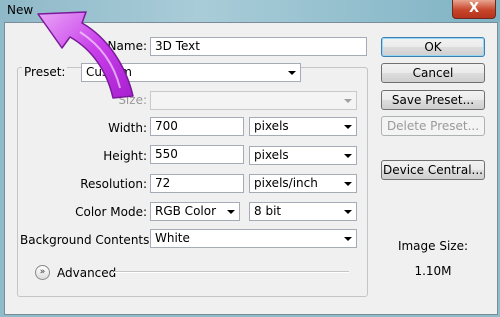  What do you see at coordinates (191, 72) in the screenshot?
I see `preset-select: Custom` at bounding box center [191, 72].